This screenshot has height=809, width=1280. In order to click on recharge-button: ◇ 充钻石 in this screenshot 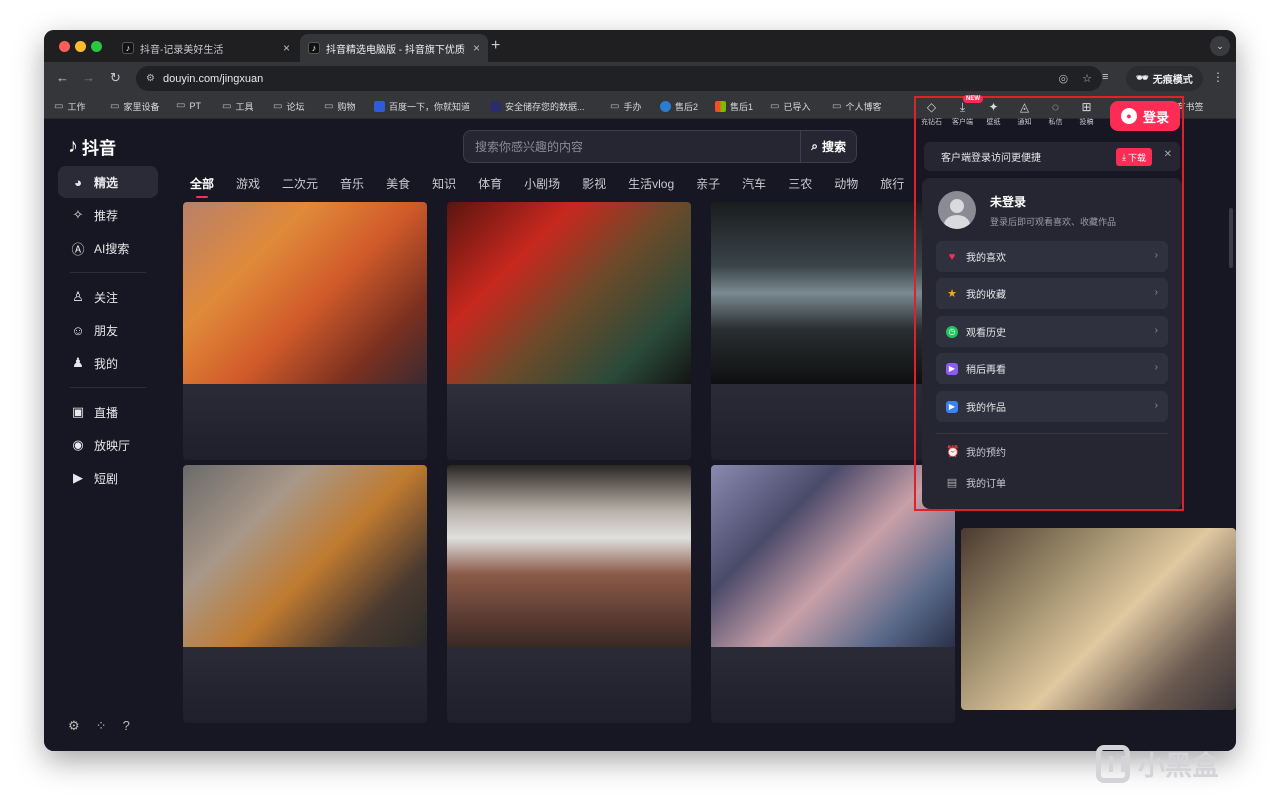, I will do `click(931, 113)`.